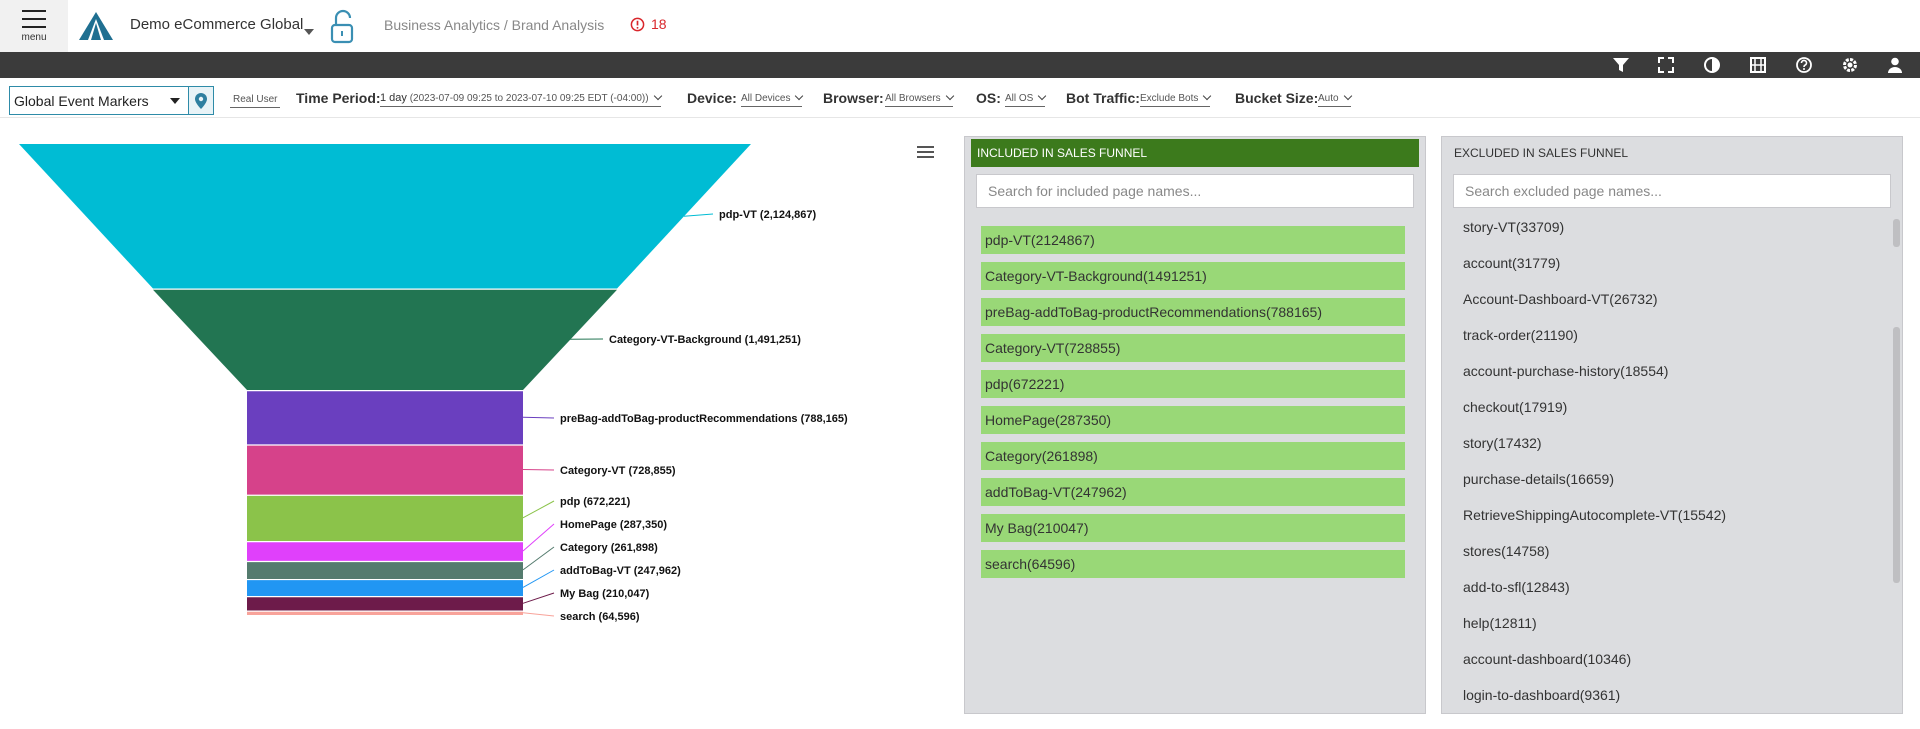 The image size is (1920, 729). I want to click on funnel-stage-homepage, so click(385, 551).